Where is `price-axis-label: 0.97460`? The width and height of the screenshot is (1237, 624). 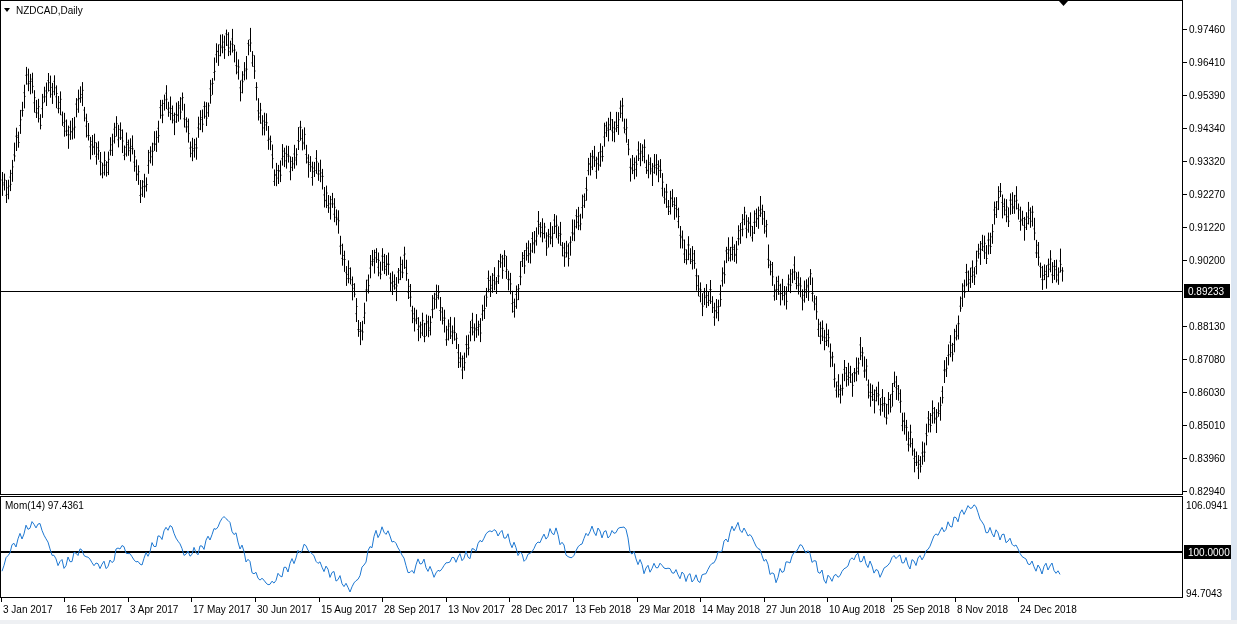
price-axis-label: 0.97460 is located at coordinates (1207, 29).